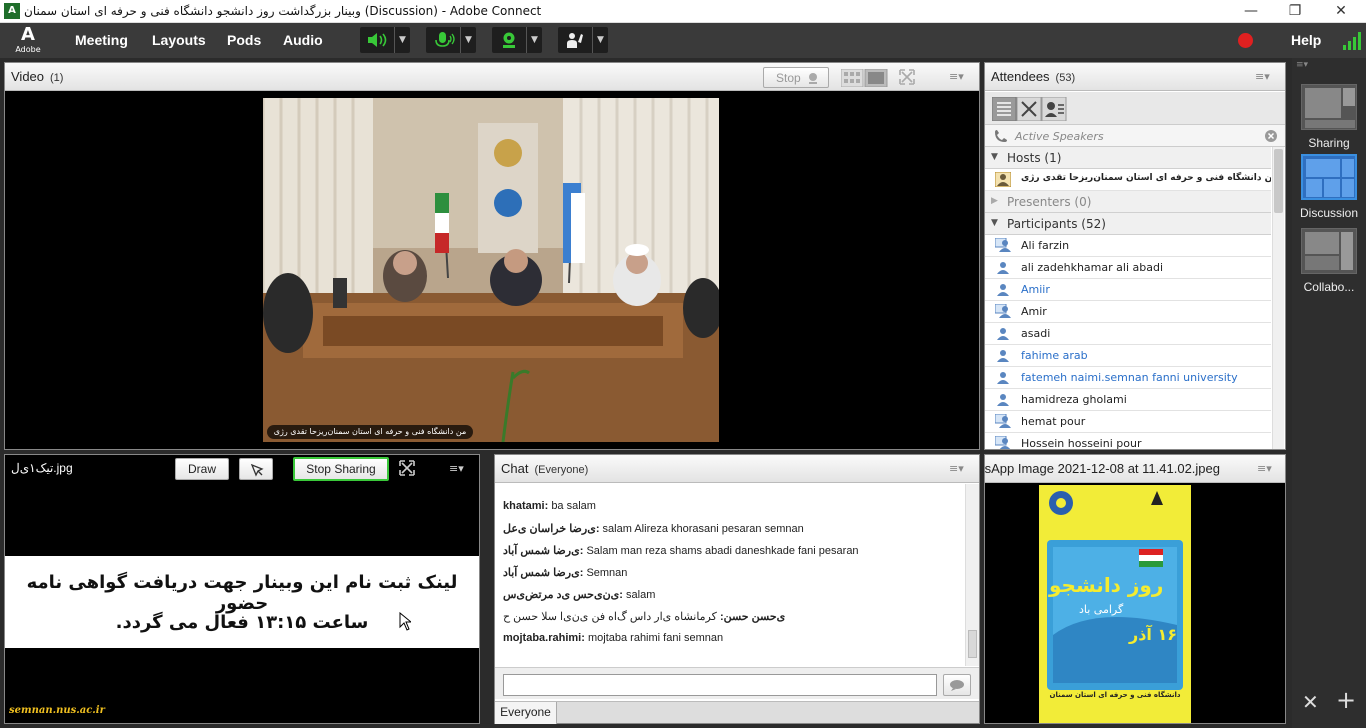 The width and height of the screenshot is (1366, 728). I want to click on poster-subtitle: گرامی باد, so click(1101, 609).